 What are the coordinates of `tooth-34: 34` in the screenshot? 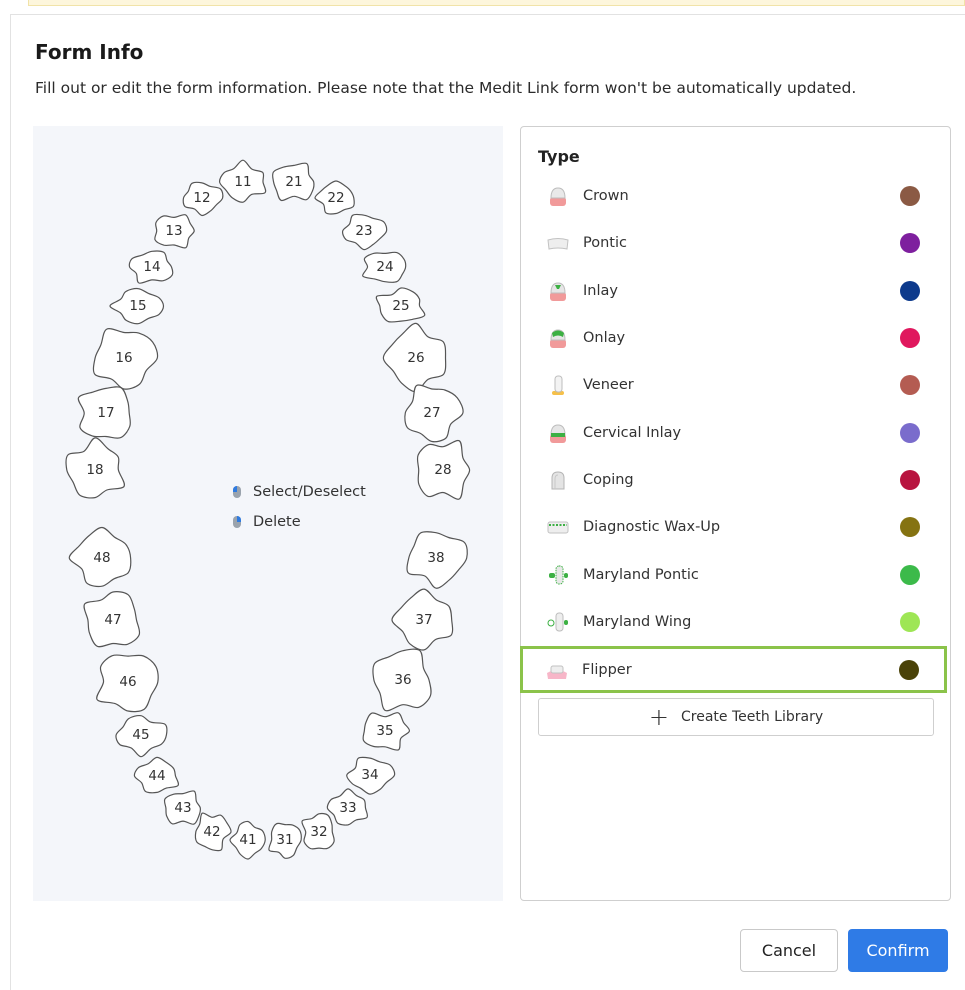 It's located at (371, 775).